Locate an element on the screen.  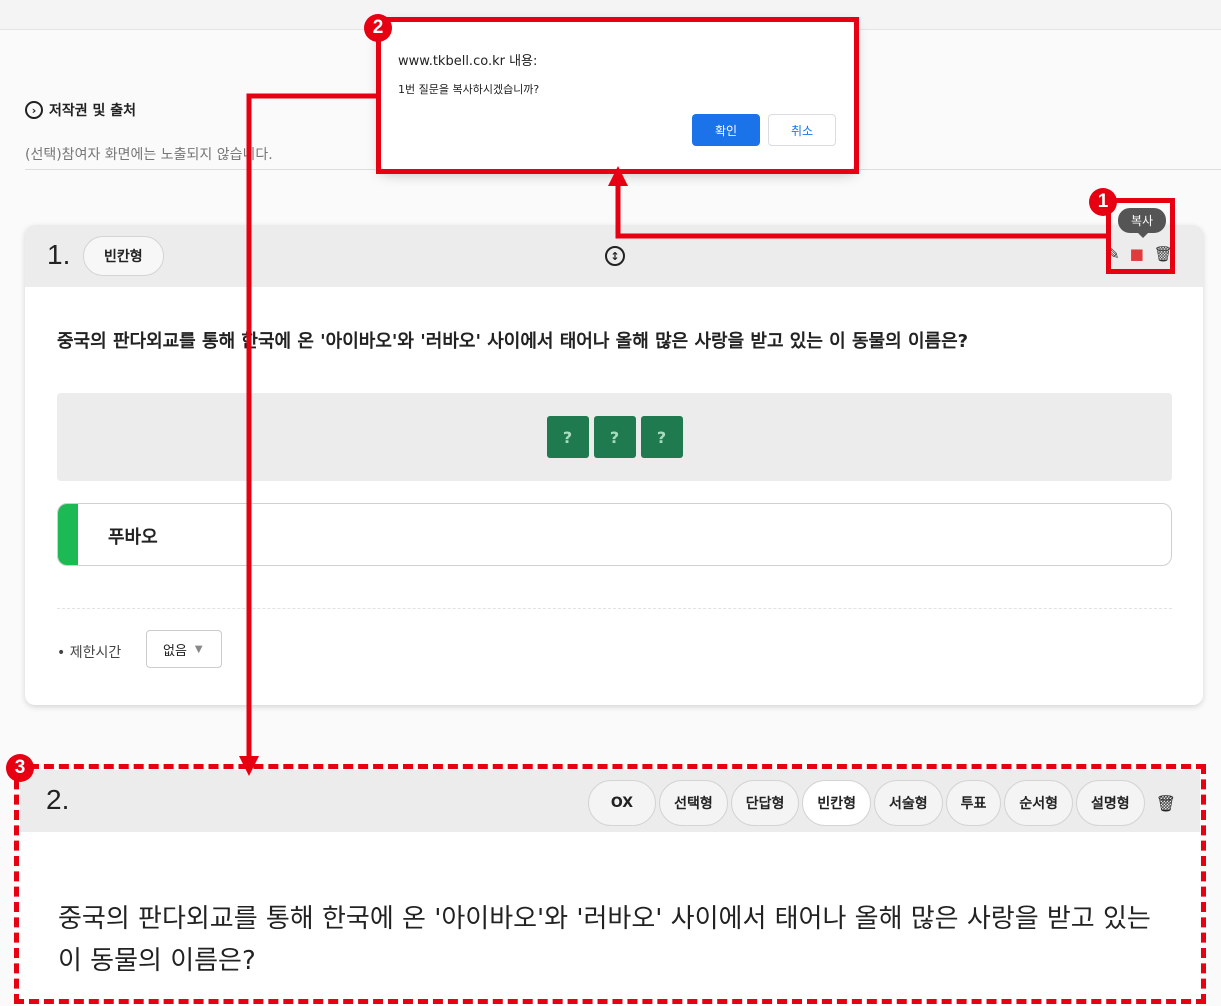
question-number: 1. is located at coordinates (59, 254).